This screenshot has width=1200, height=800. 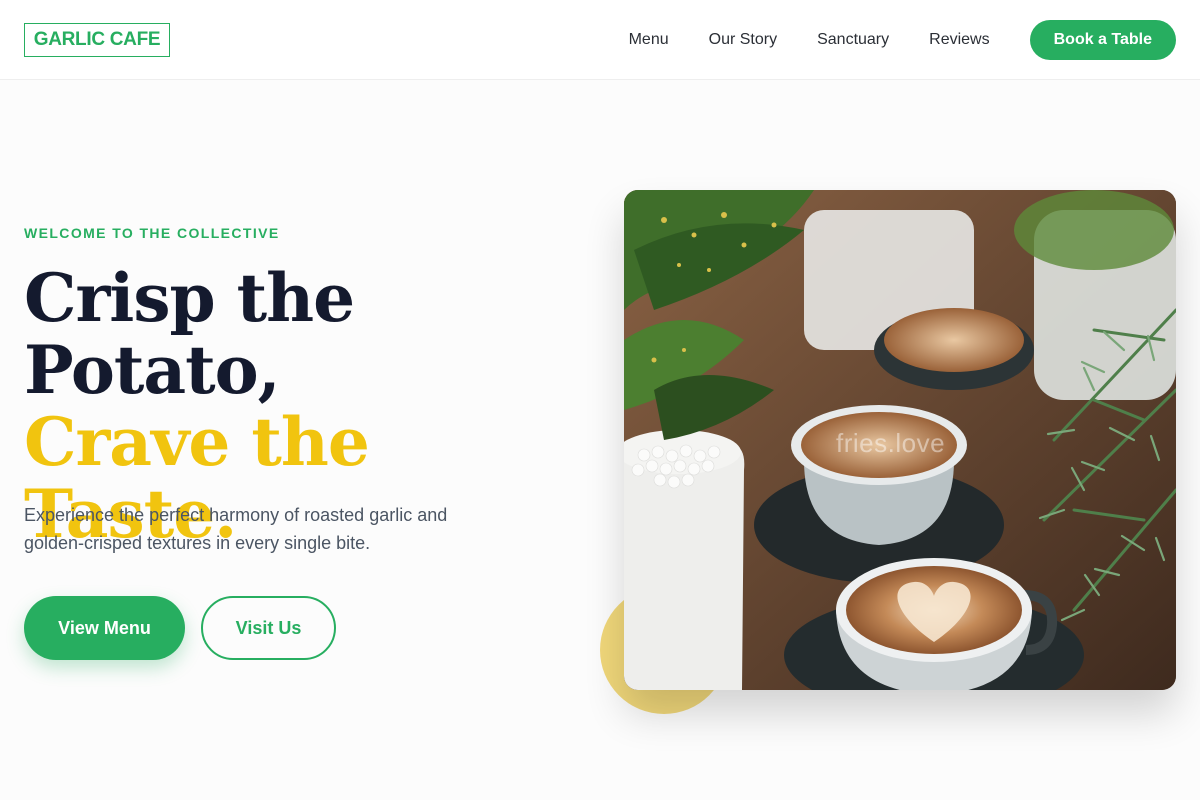 What do you see at coordinates (853, 40) in the screenshot?
I see `nav-link-sanctuary: Sanctuary` at bounding box center [853, 40].